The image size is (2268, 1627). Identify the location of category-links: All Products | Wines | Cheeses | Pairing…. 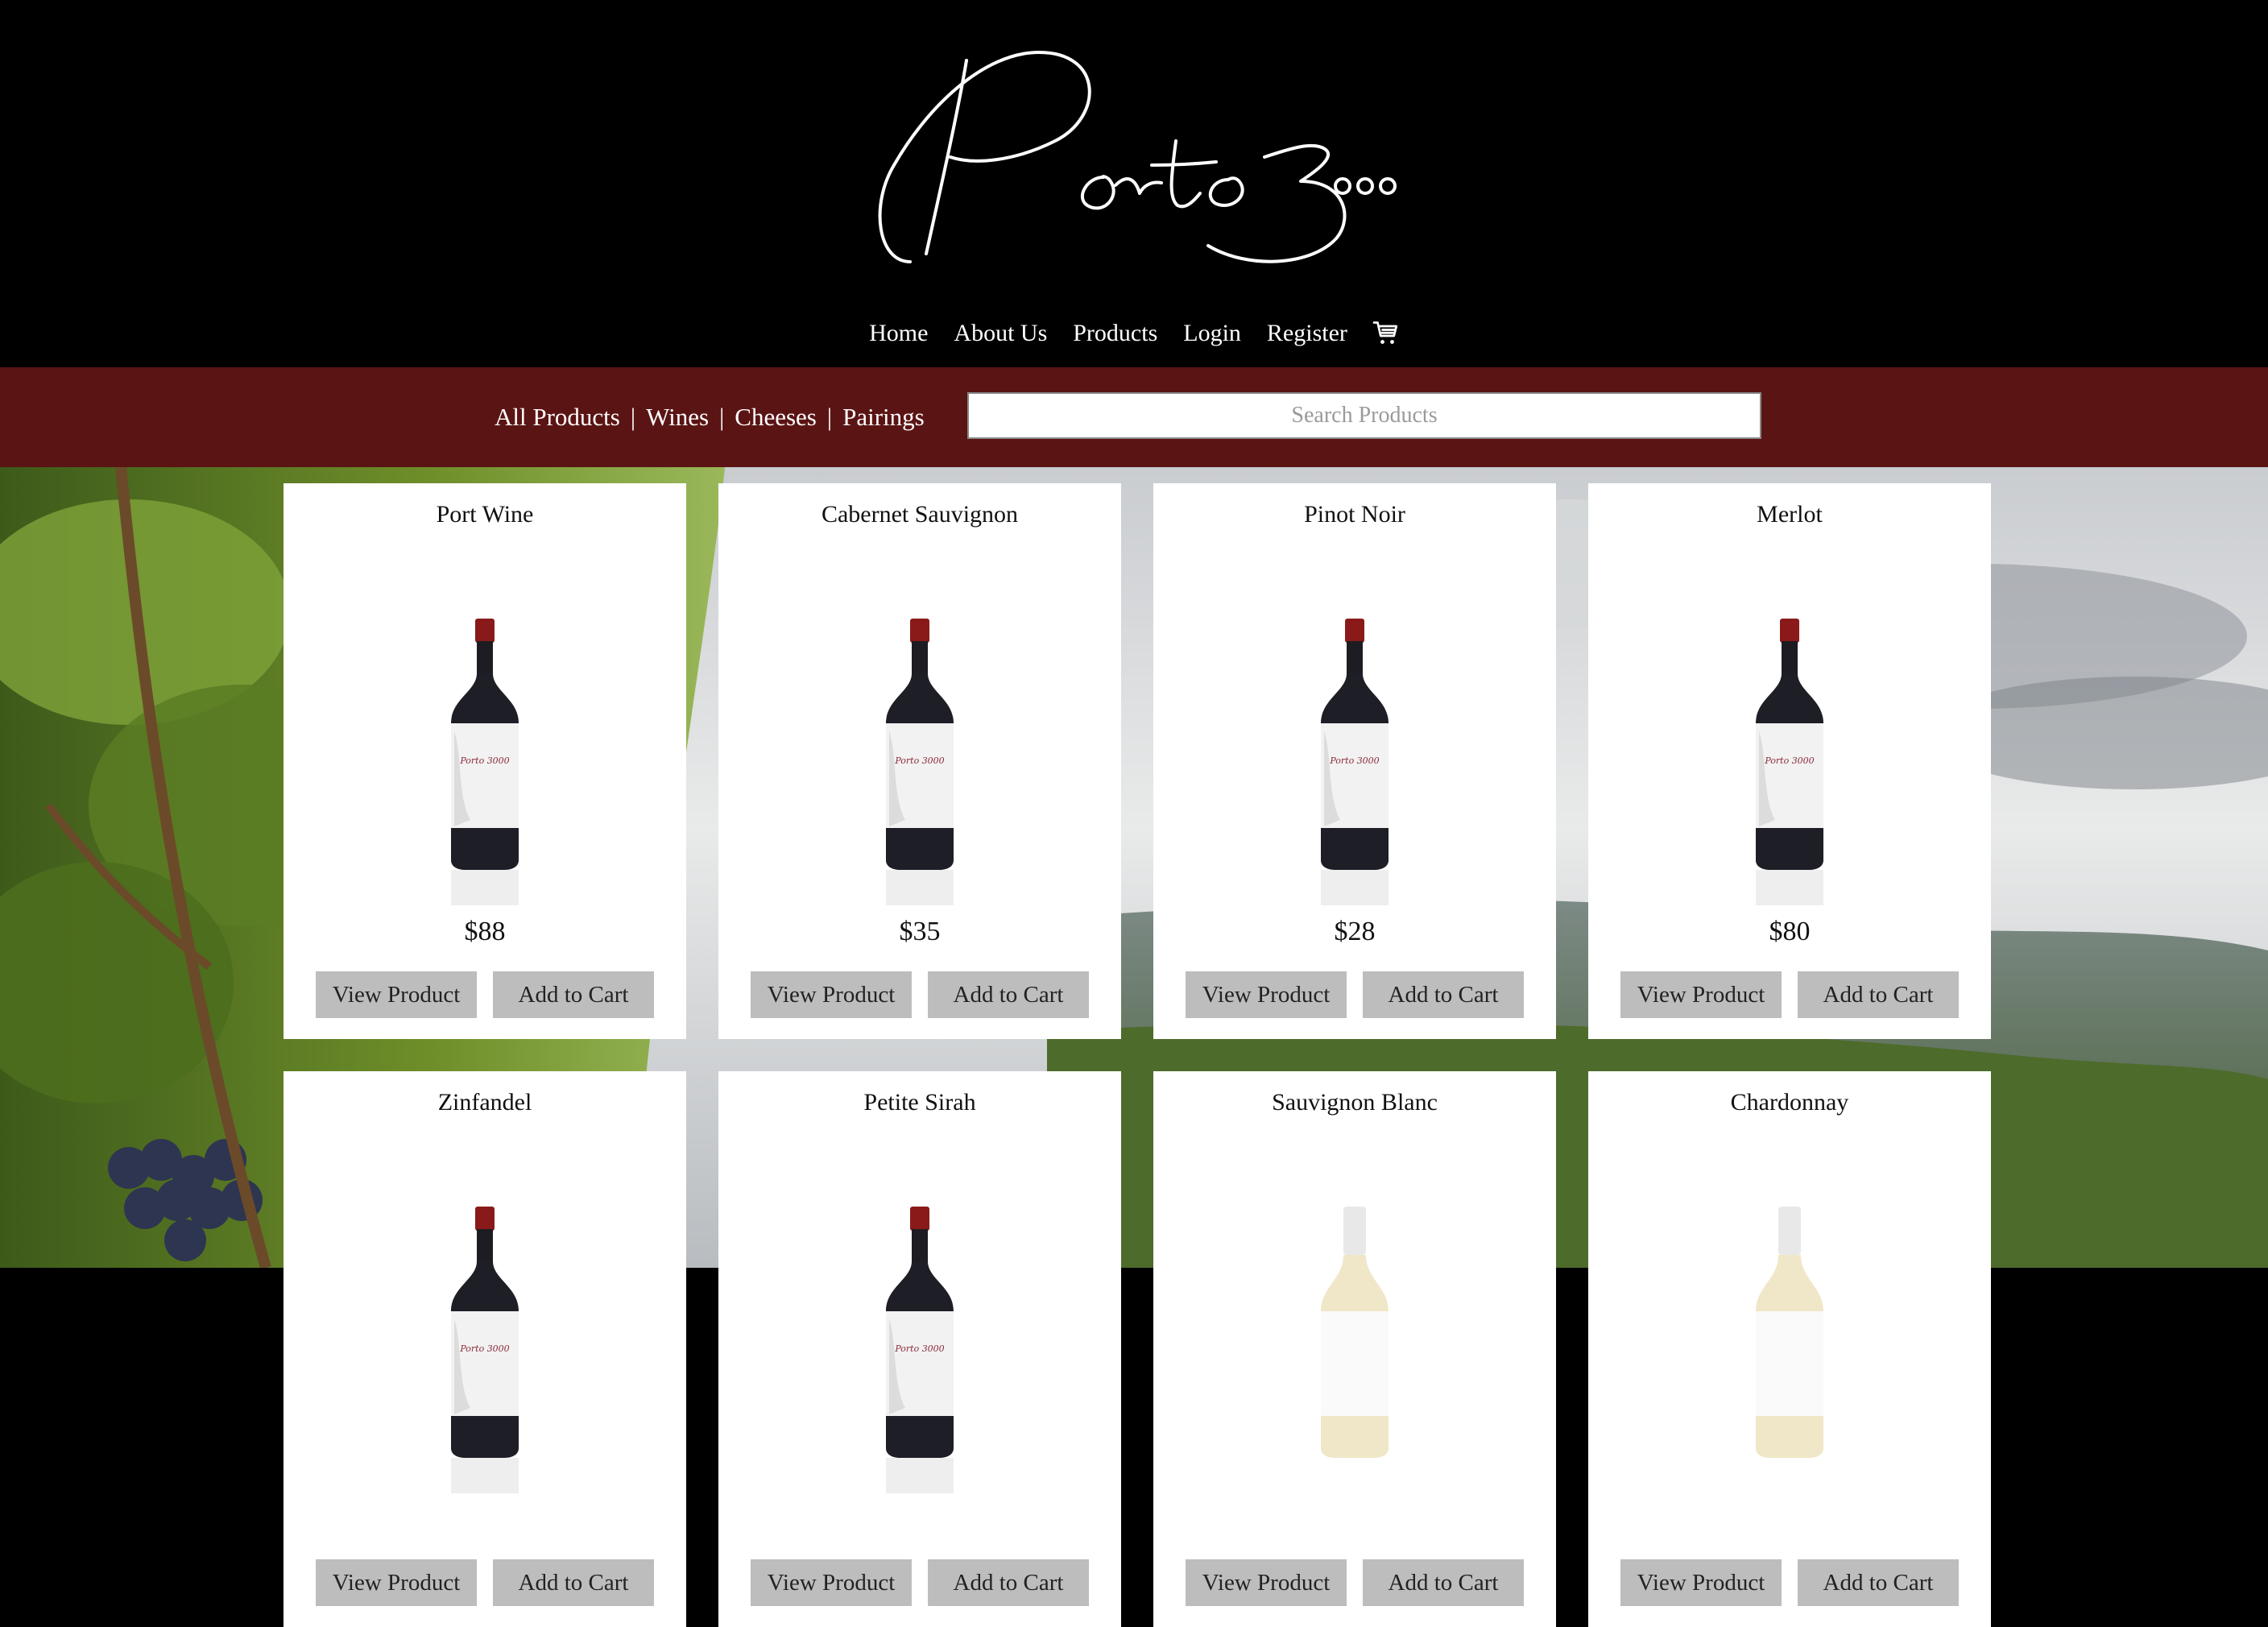
(710, 417).